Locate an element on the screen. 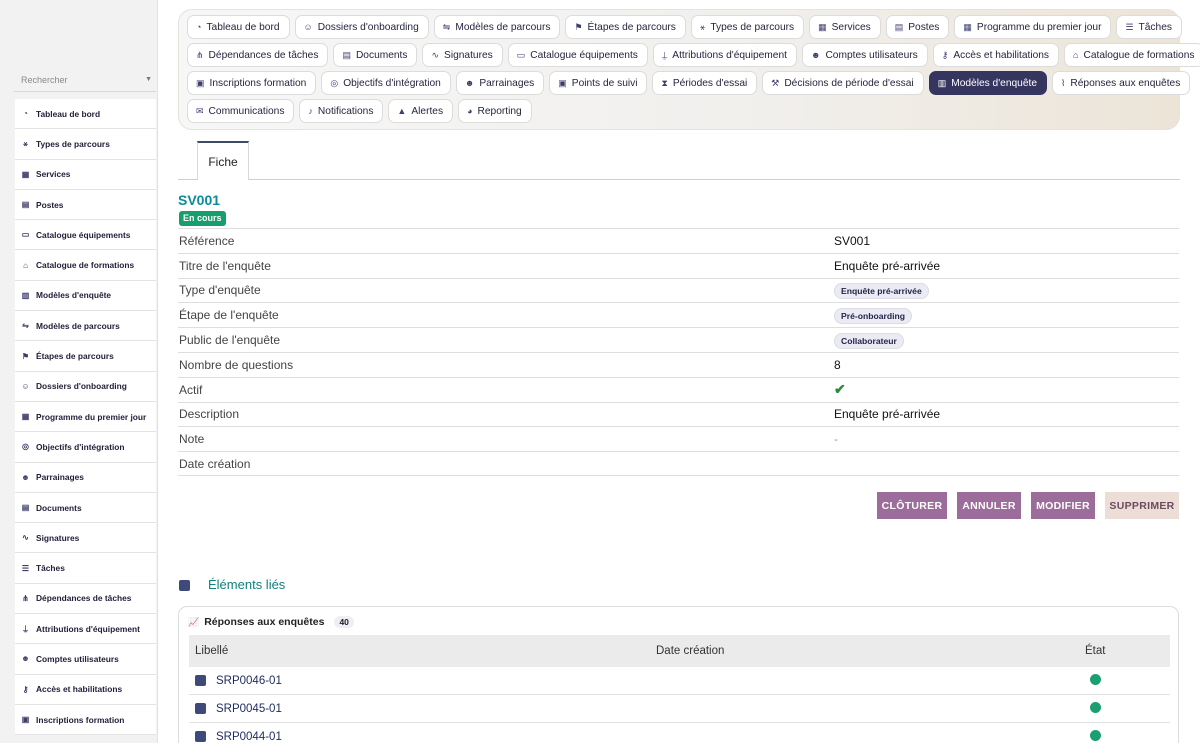 The height and width of the screenshot is (743, 1200). nav-chip: ▦ Services is located at coordinates (845, 27).